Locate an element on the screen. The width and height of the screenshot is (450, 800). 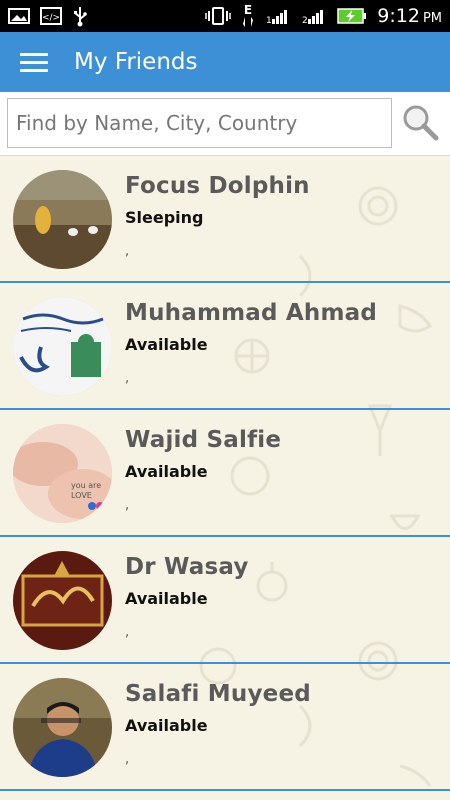
svg-text: LOVE is located at coordinates (81, 495).